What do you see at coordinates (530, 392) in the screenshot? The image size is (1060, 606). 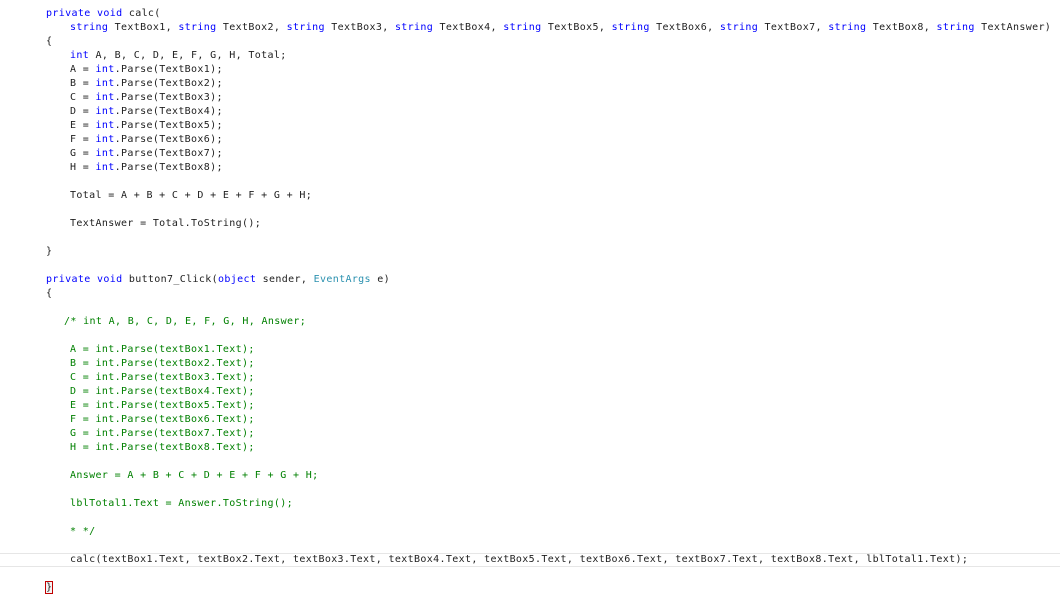 I see `code-line: D = int.Parse(textBox4.Text);` at bounding box center [530, 392].